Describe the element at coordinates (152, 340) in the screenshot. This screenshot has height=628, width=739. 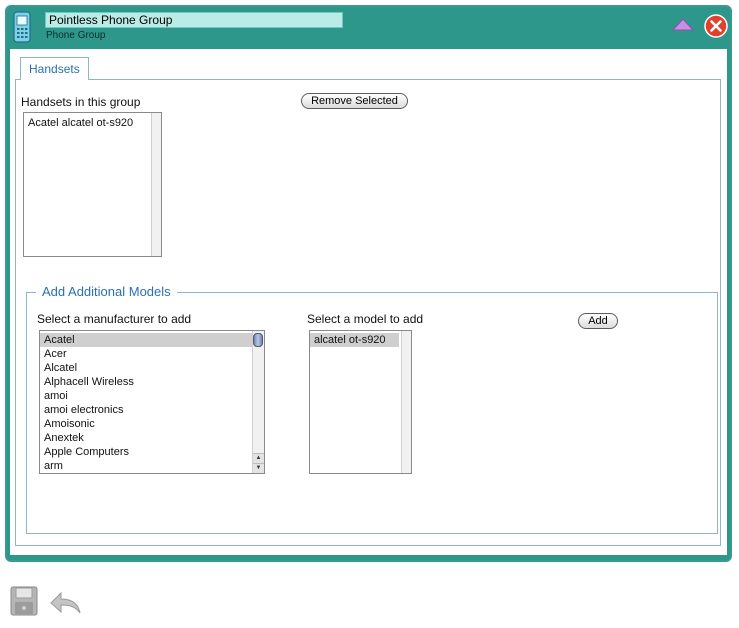
I see `list-item: Acatel` at that location.